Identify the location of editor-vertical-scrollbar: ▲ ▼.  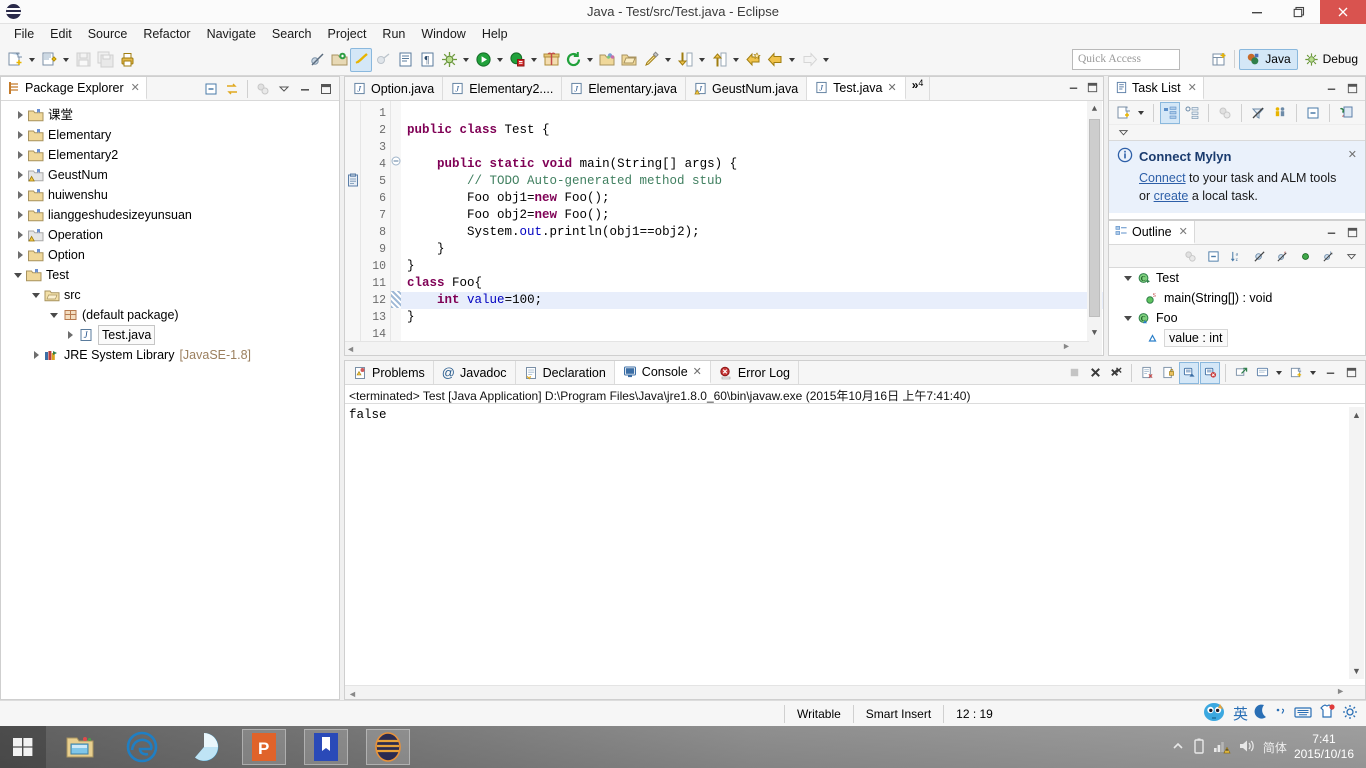
(1094, 228).